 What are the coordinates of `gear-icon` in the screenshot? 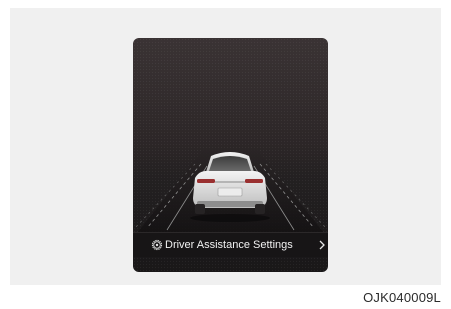 It's located at (157, 245).